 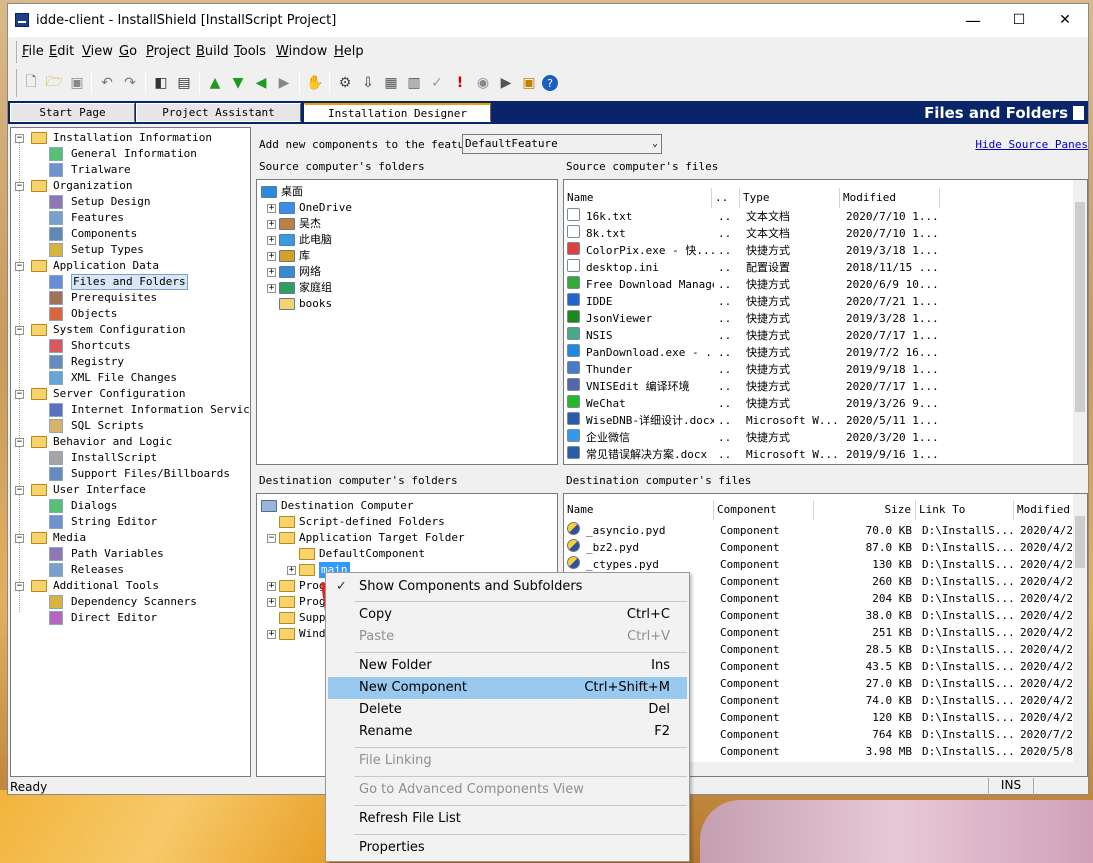 What do you see at coordinates (414, 83) in the screenshot?
I see `release-icon: ▥` at bounding box center [414, 83].